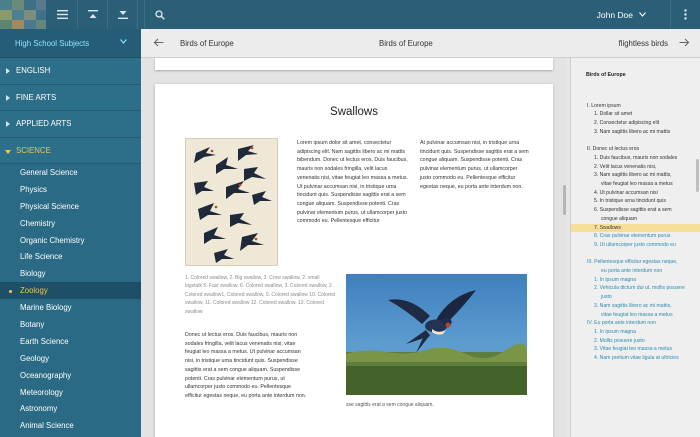  I want to click on sidebar-item-label: General Science, so click(49, 172).